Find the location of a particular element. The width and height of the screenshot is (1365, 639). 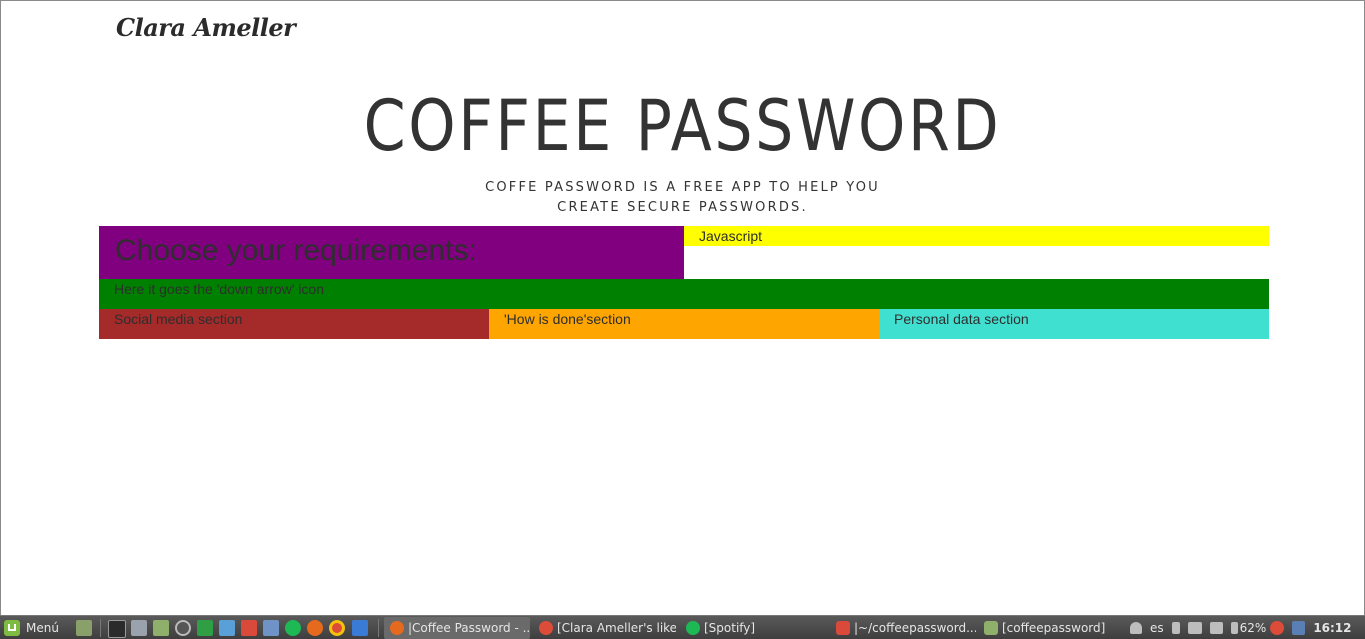

folder-icon is located at coordinates (991, 628).